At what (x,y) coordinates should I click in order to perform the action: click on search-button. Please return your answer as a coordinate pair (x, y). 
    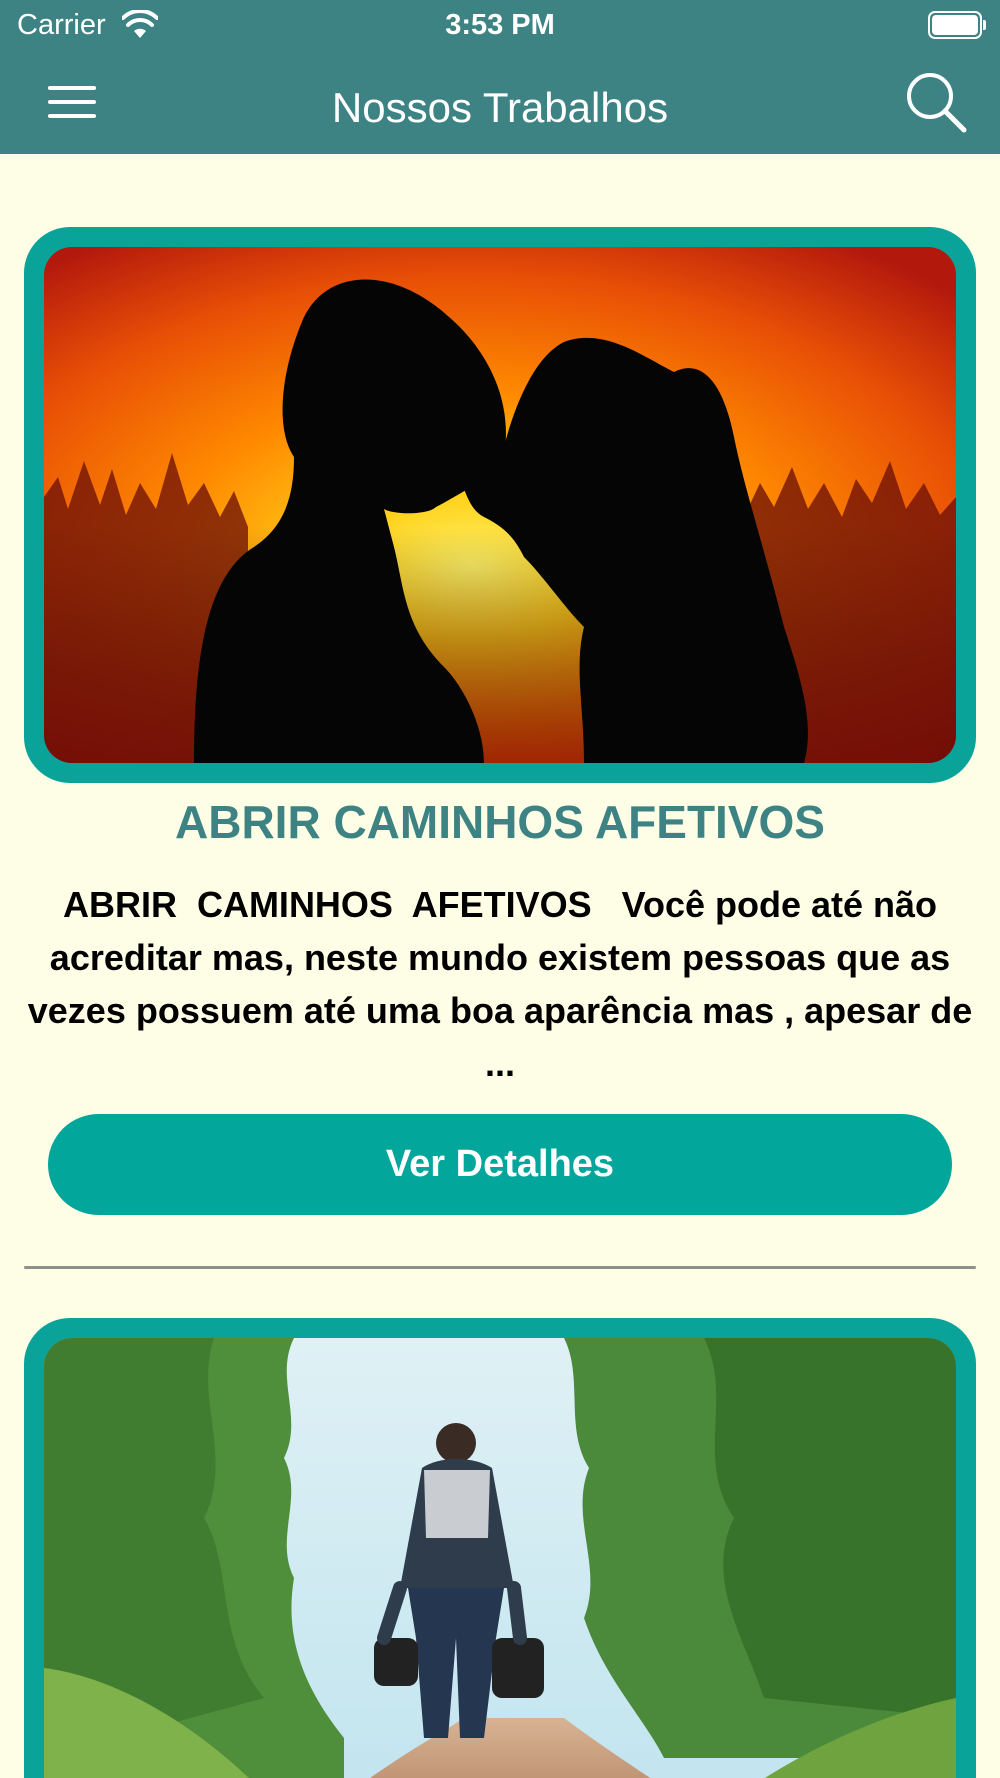
    Looking at the image, I should click on (937, 103).